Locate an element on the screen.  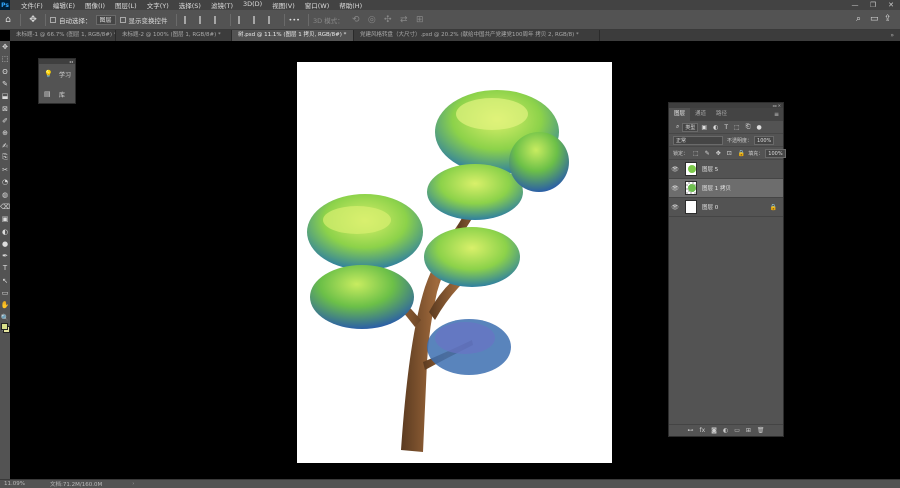
dodge-tool-icon: ▣ is located at coordinates (5, 219).